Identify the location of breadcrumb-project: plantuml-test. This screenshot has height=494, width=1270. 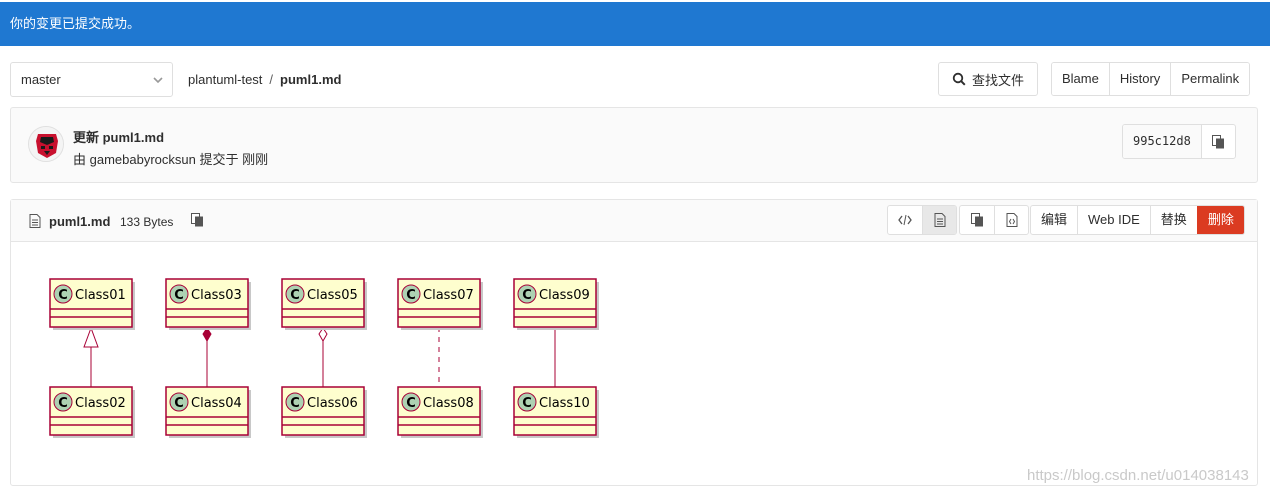
(225, 79).